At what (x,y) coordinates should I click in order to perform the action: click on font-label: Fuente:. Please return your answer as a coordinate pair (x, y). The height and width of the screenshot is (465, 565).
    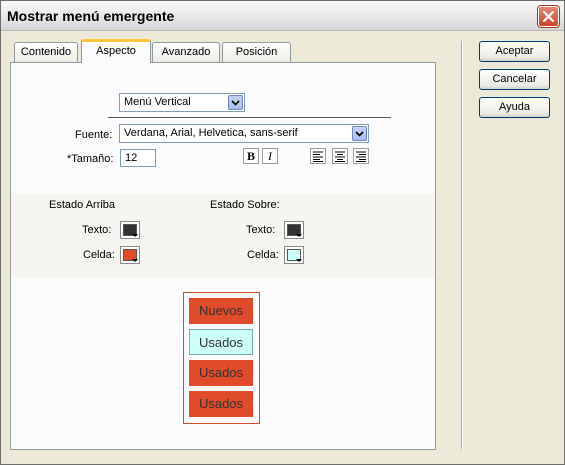
    Looking at the image, I should click on (94, 135).